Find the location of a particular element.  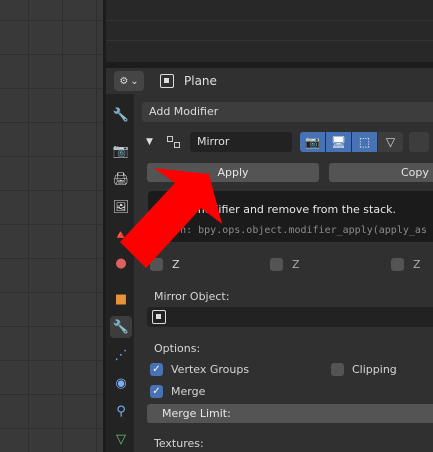

tab-view-layer: 🖼 is located at coordinates (121, 207).